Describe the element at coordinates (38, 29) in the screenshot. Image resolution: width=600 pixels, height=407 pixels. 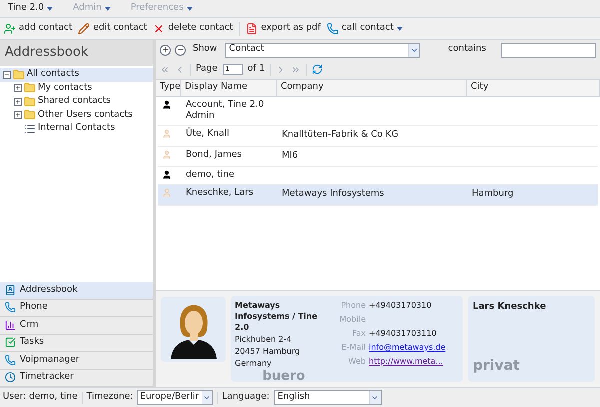
I see `toolbar-button: add contact` at that location.